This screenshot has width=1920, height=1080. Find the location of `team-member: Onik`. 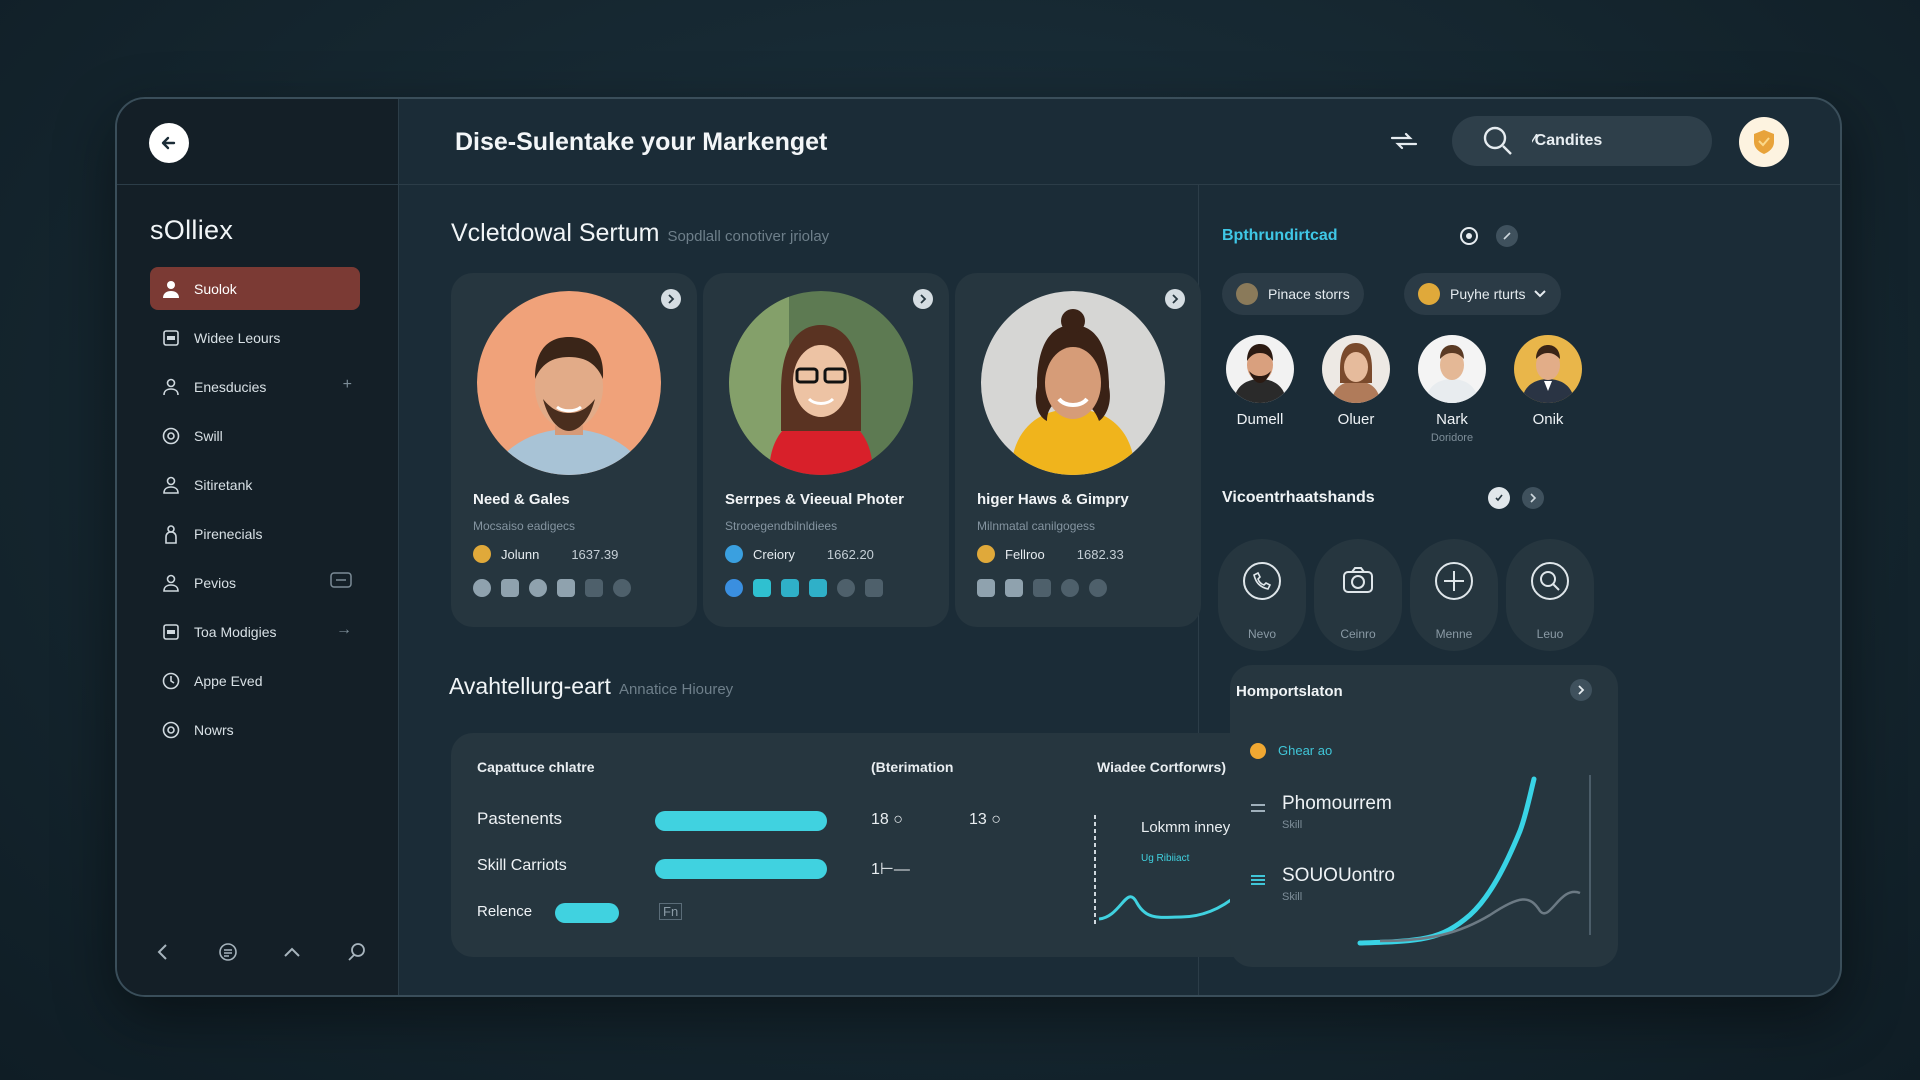

team-member: Onik is located at coordinates (1548, 381).